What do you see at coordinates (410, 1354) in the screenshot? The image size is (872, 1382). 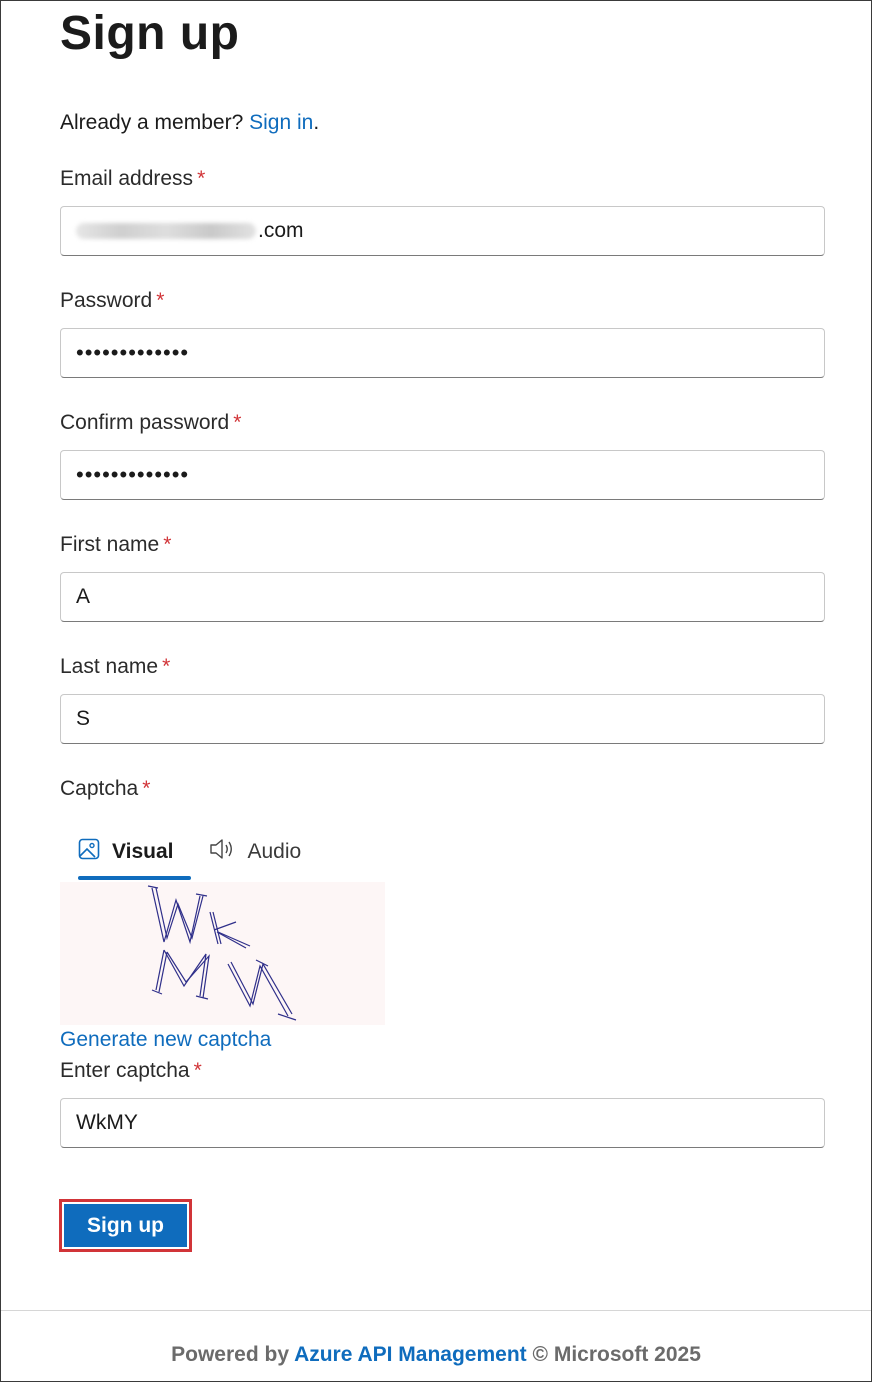 I see `azure-apim-link: Azure API Management` at bounding box center [410, 1354].